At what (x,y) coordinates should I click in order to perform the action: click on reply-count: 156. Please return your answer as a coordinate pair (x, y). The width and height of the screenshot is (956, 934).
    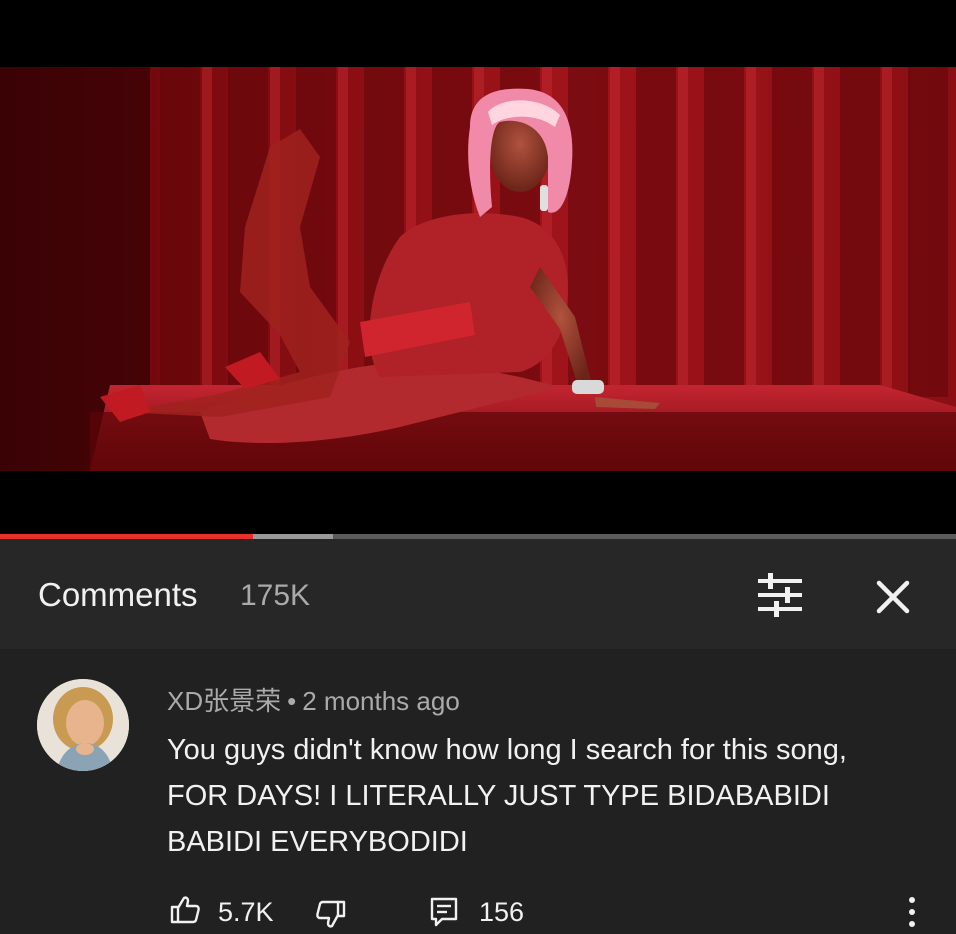
    Looking at the image, I should click on (502, 912).